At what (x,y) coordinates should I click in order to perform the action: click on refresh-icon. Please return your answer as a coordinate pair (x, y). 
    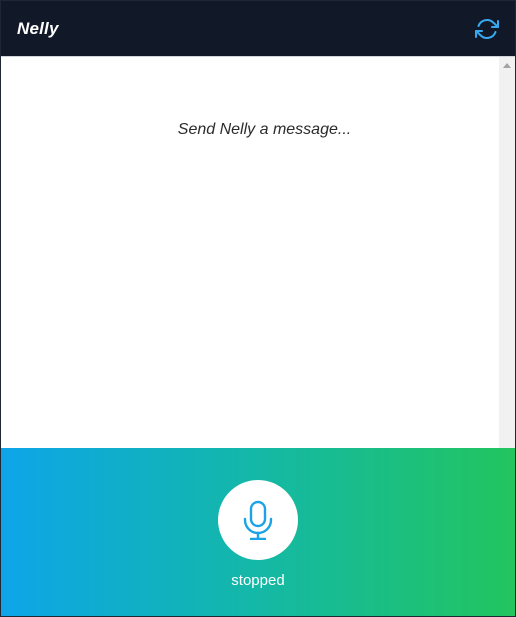
    Looking at the image, I should click on (487, 29).